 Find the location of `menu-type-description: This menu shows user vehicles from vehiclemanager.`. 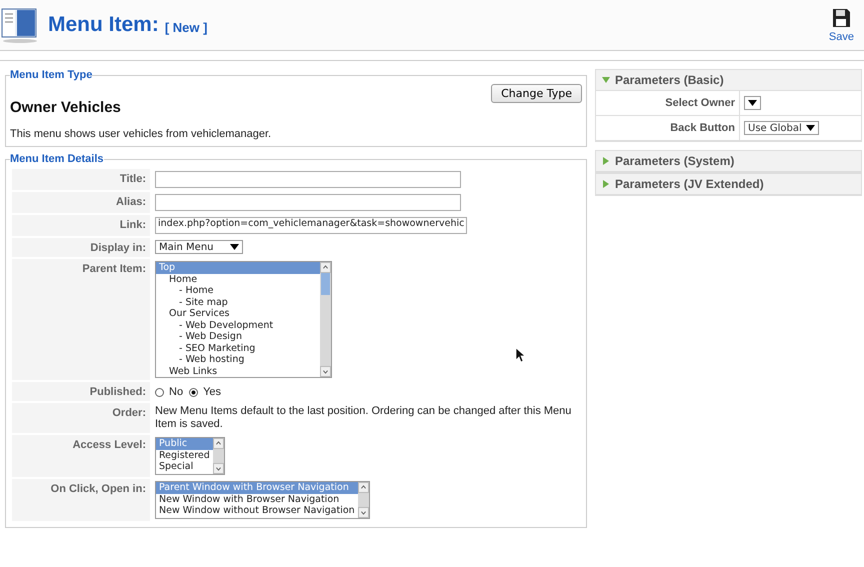

menu-type-description: This menu shows user vehicles from vehiclemanager. is located at coordinates (141, 134).